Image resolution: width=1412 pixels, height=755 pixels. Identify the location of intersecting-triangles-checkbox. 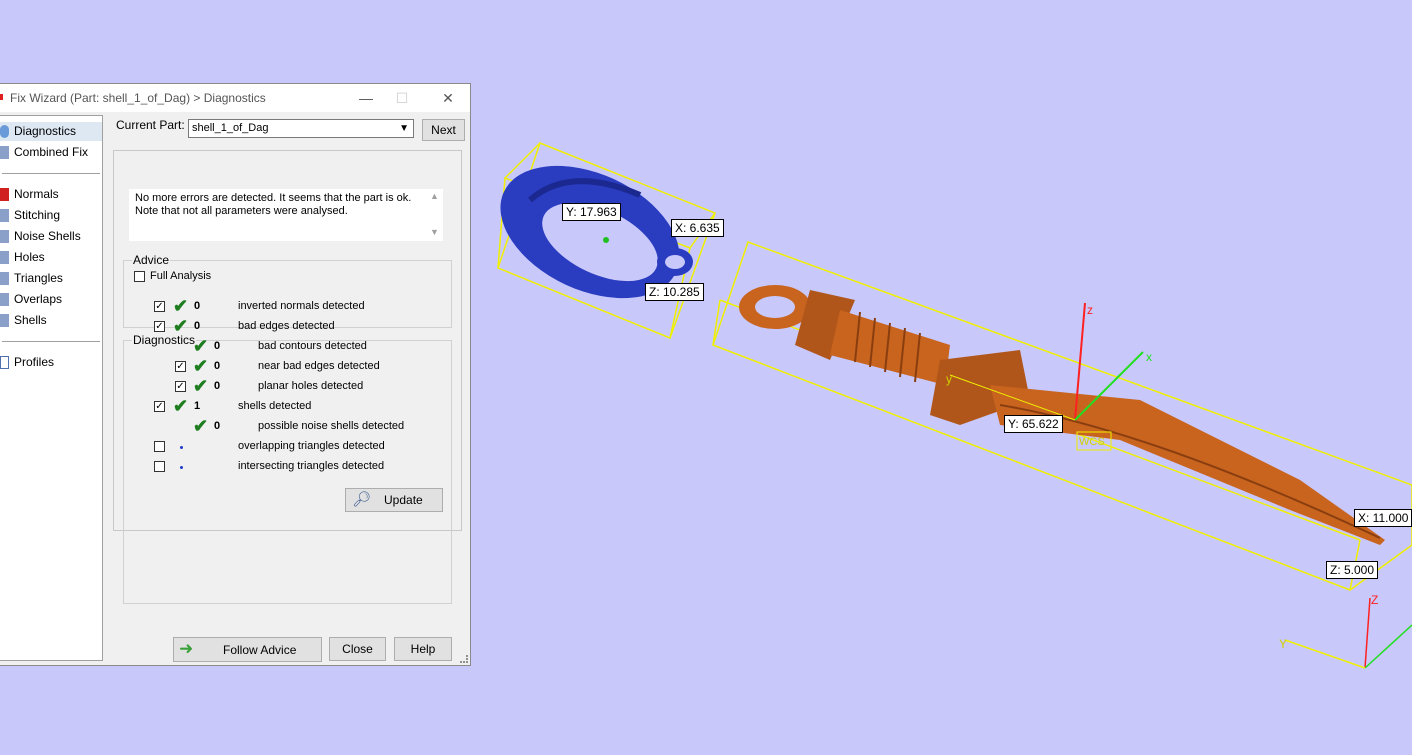
(159, 466).